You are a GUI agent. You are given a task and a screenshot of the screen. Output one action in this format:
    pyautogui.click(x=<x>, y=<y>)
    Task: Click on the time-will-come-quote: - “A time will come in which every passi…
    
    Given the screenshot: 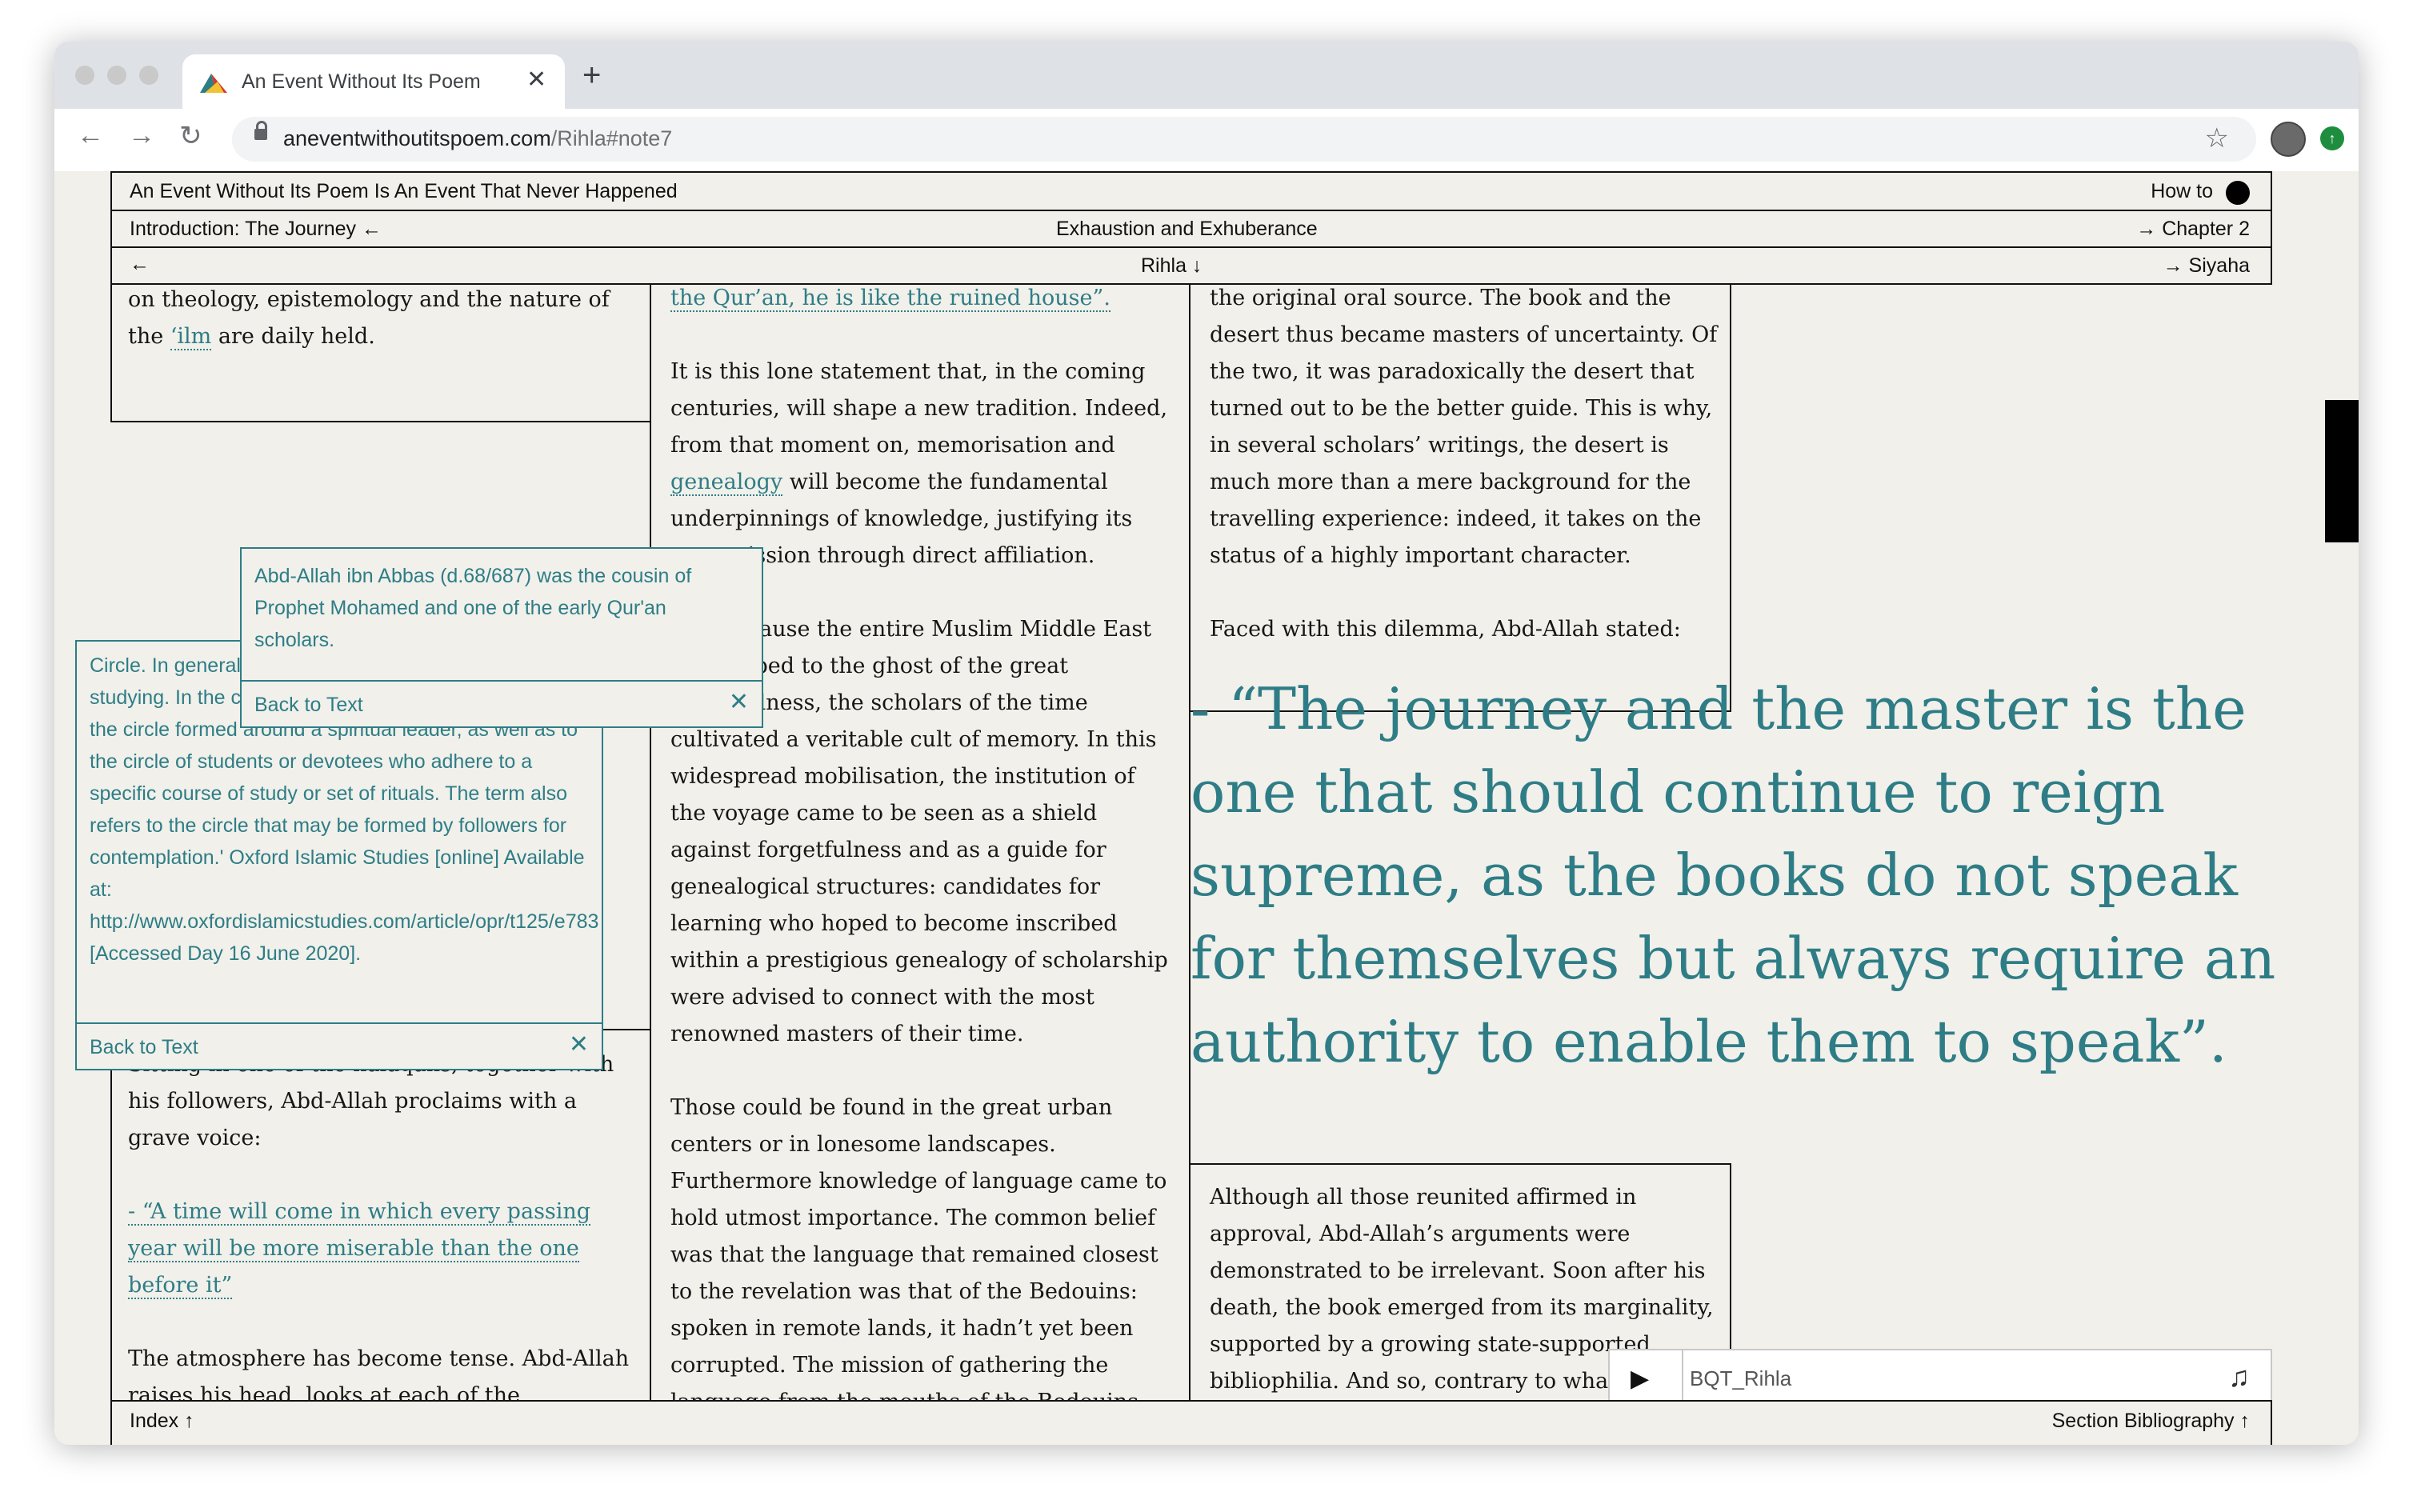 What is the action you would take?
    pyautogui.click(x=359, y=1249)
    